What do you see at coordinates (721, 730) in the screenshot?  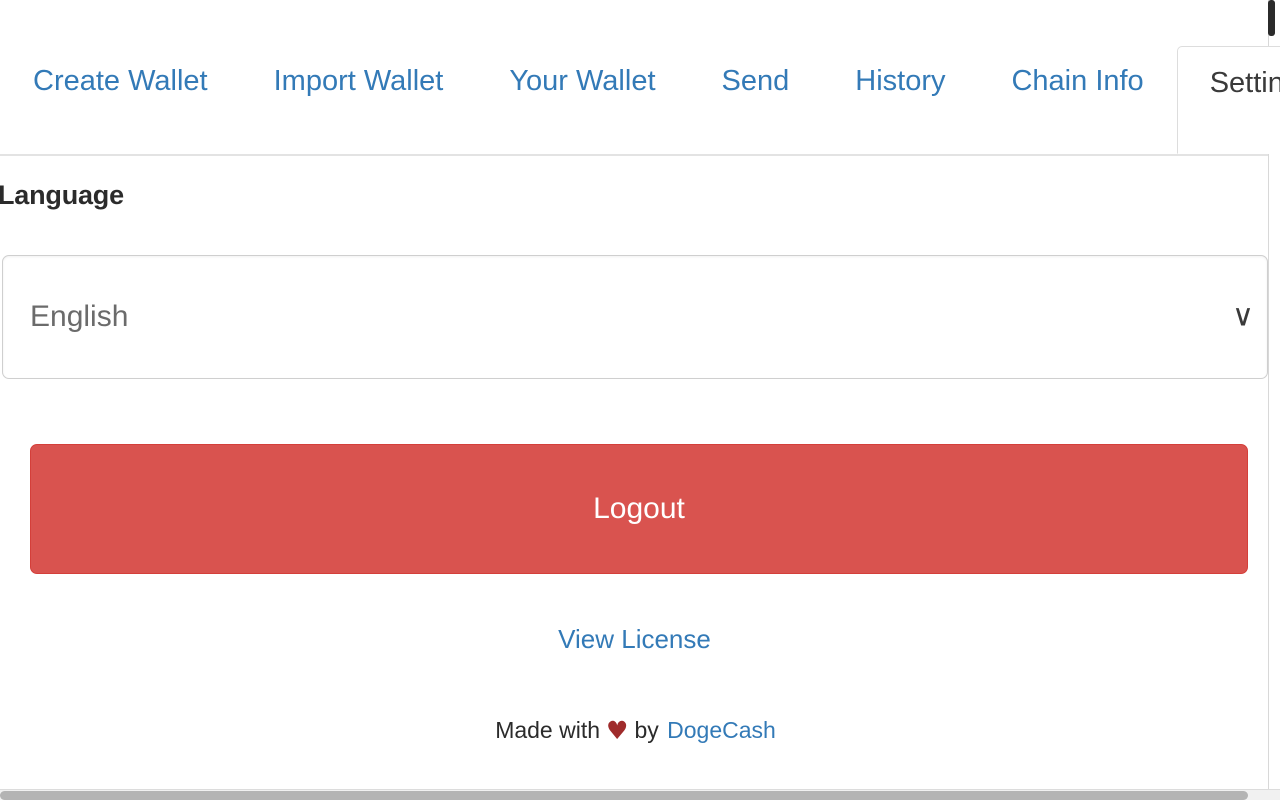 I see `dogecash-link: DogeCash` at bounding box center [721, 730].